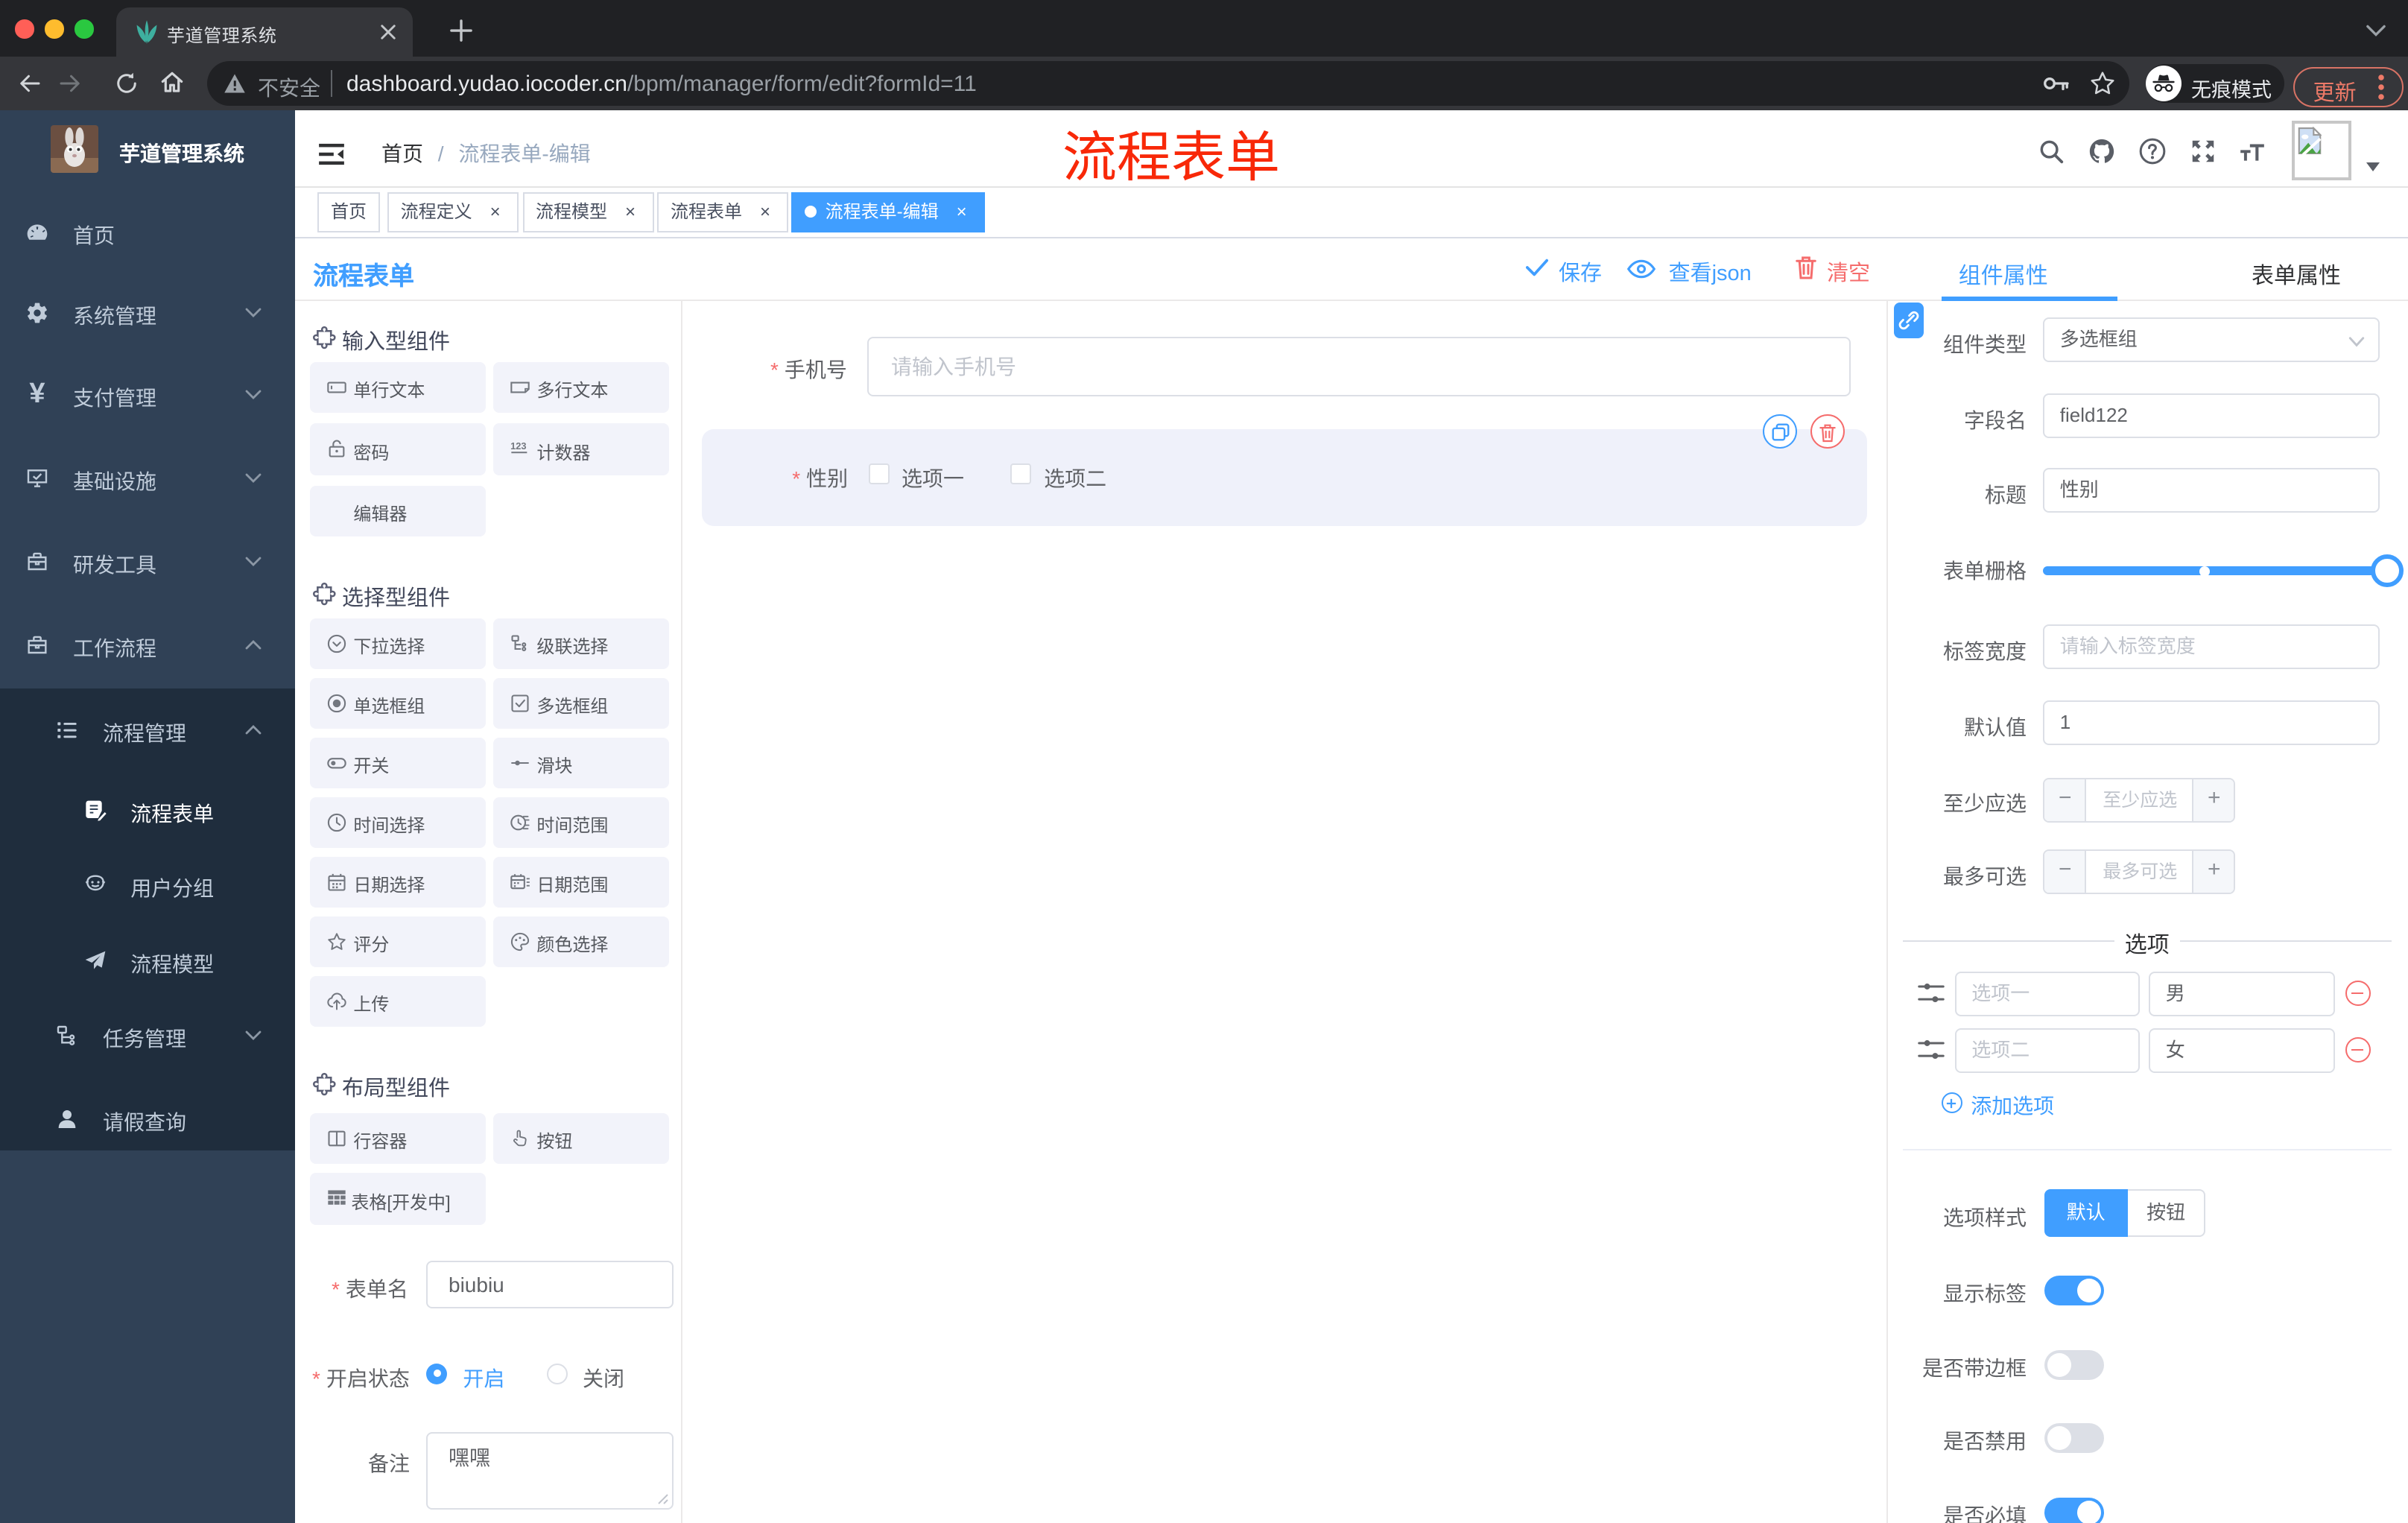  Describe the element at coordinates (518, 446) in the screenshot. I see `svg-text: 123` at that location.